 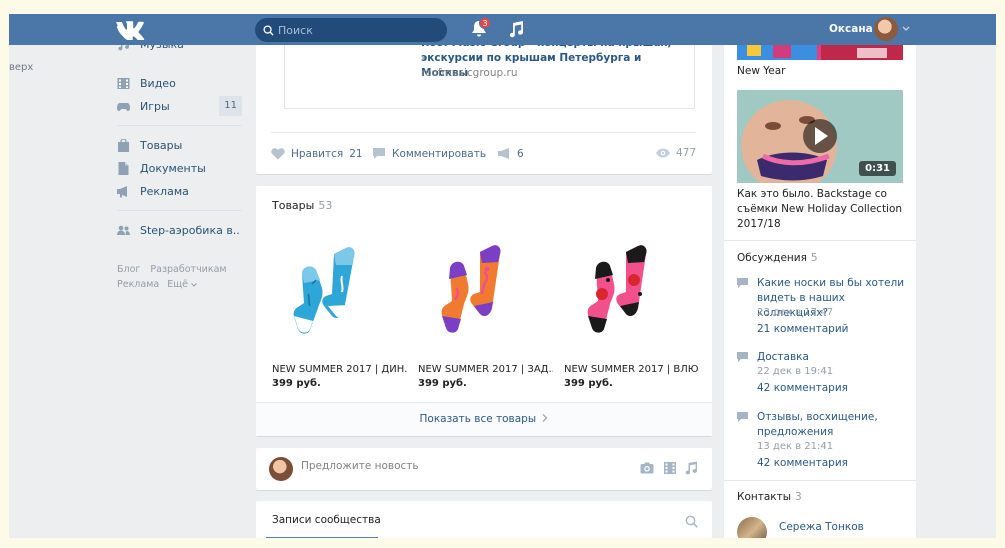 I want to click on games-count-badge: 11, so click(x=230, y=106).